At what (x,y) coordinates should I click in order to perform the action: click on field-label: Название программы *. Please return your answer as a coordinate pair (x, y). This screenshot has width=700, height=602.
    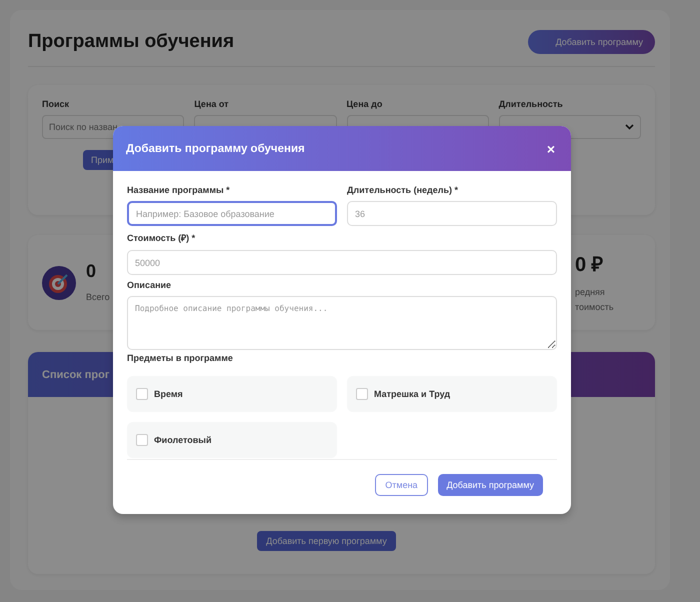
    Looking at the image, I should click on (179, 190).